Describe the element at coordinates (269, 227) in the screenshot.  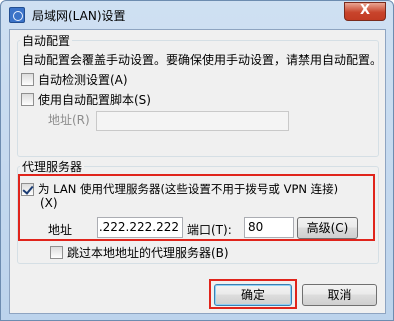
I see `proxy-port-input: 80` at that location.